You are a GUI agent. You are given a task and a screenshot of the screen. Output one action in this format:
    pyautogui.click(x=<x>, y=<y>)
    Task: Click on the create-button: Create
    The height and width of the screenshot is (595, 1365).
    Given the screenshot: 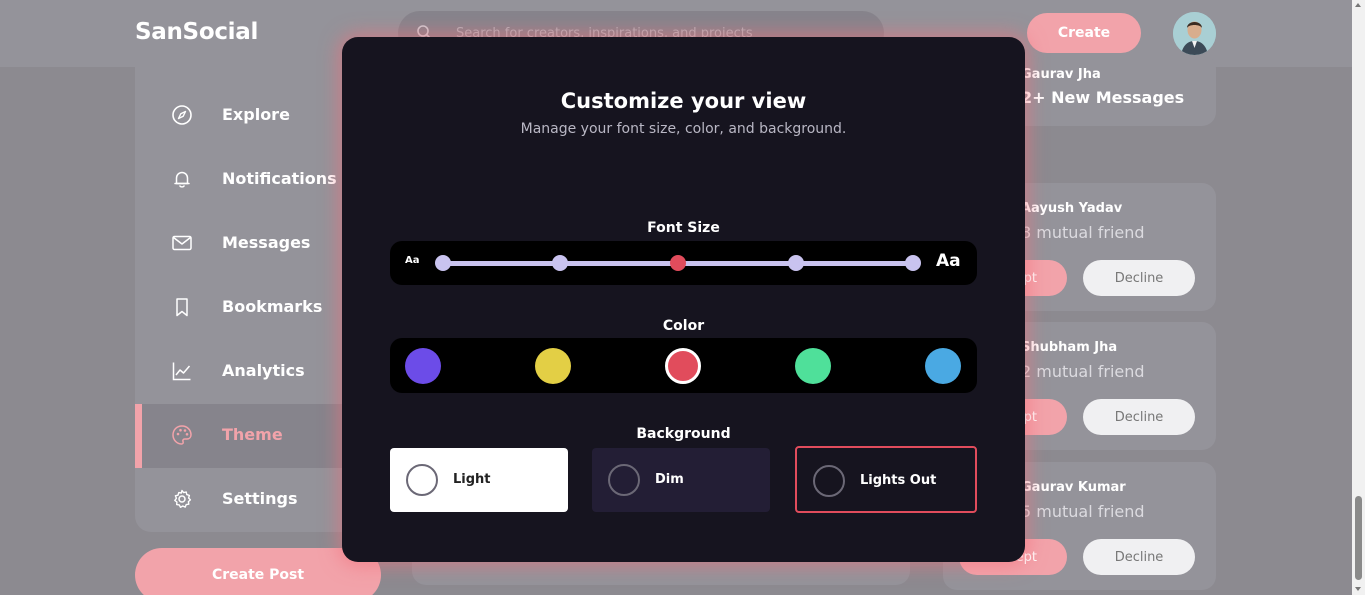 What is the action you would take?
    pyautogui.click(x=1084, y=33)
    